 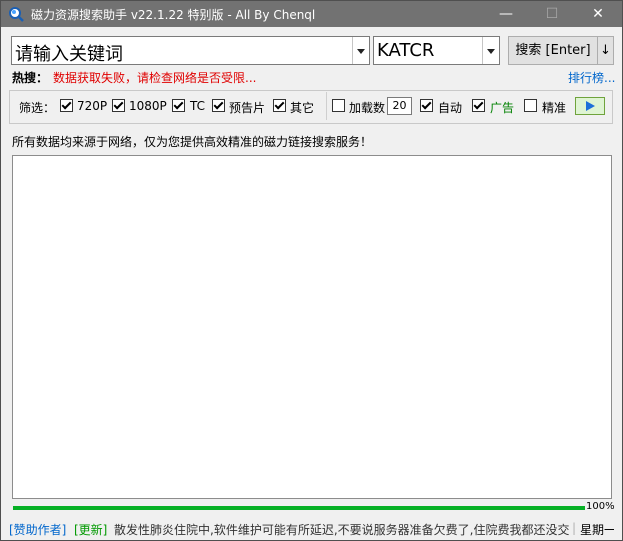 I want to click on progress-bar, so click(x=299, y=508).